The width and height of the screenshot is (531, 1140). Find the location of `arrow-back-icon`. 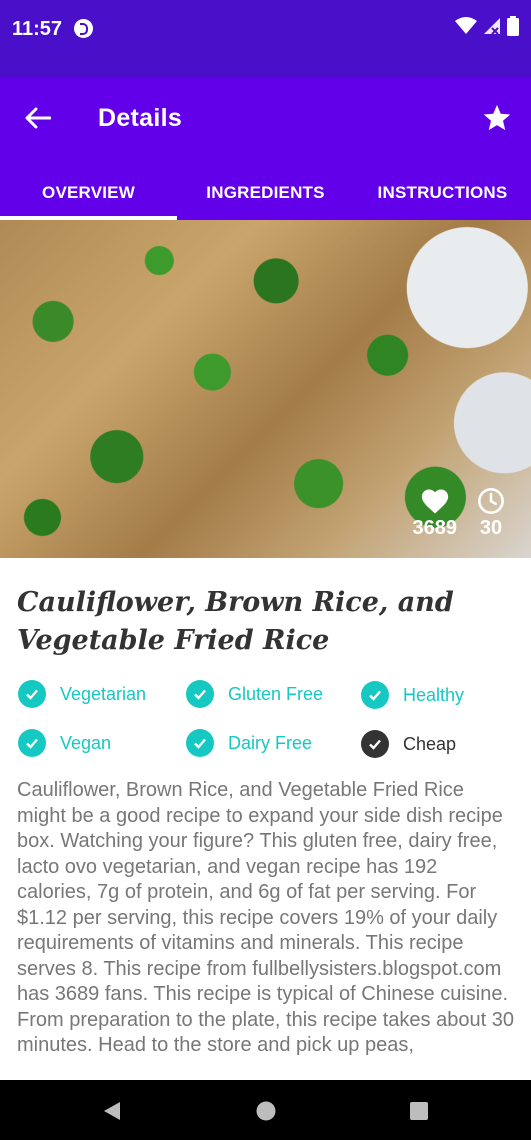

arrow-back-icon is located at coordinates (38, 118).